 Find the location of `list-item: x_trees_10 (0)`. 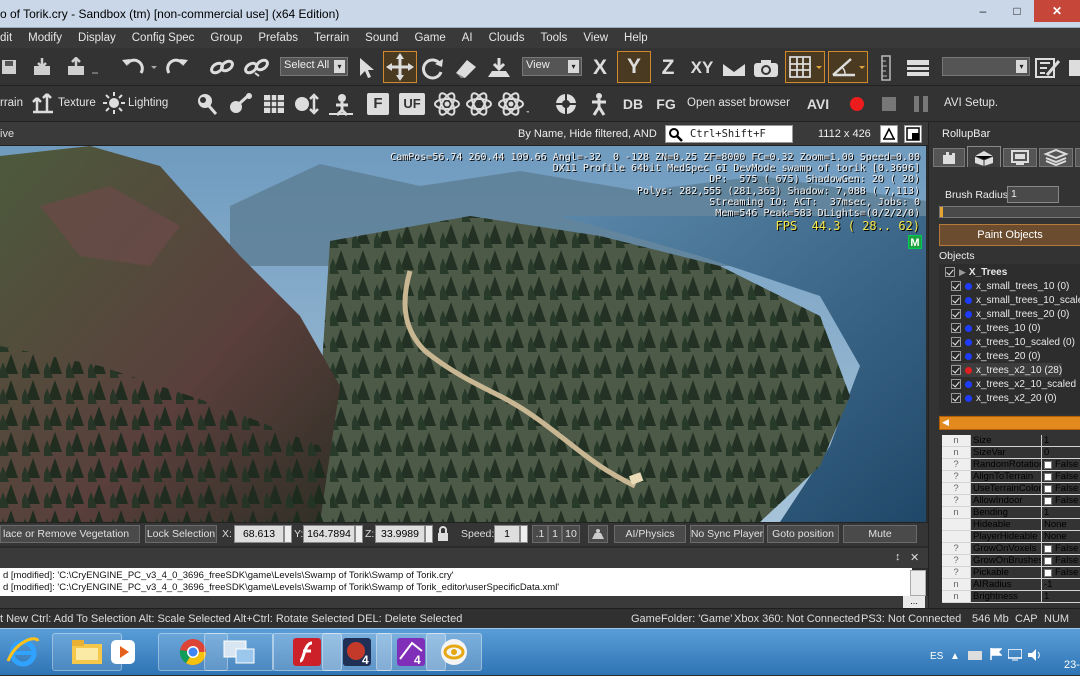

list-item: x_trees_10 (0) is located at coordinates (995, 328).